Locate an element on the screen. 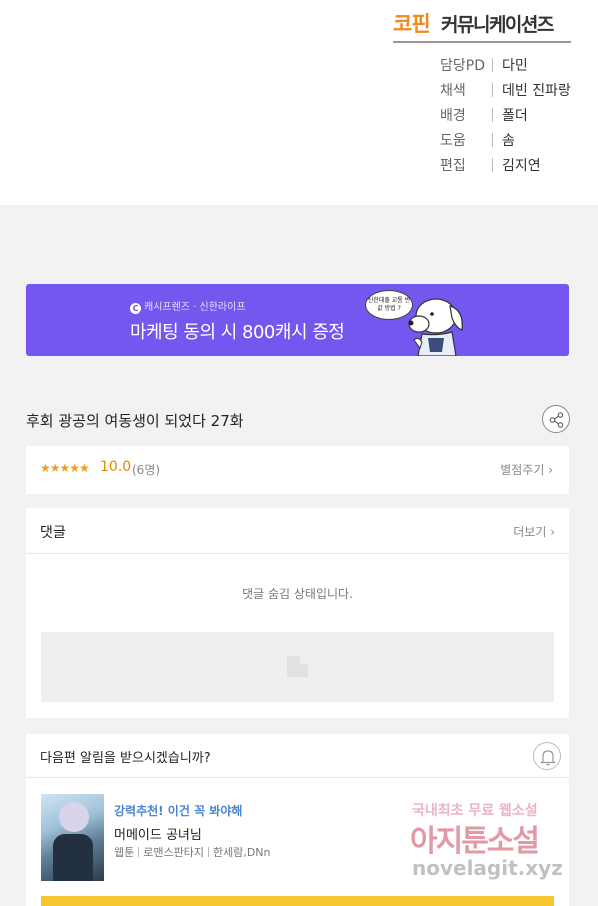 Image resolution: width=598 pixels, height=906 pixels. ad-placeholder is located at coordinates (297, 667).